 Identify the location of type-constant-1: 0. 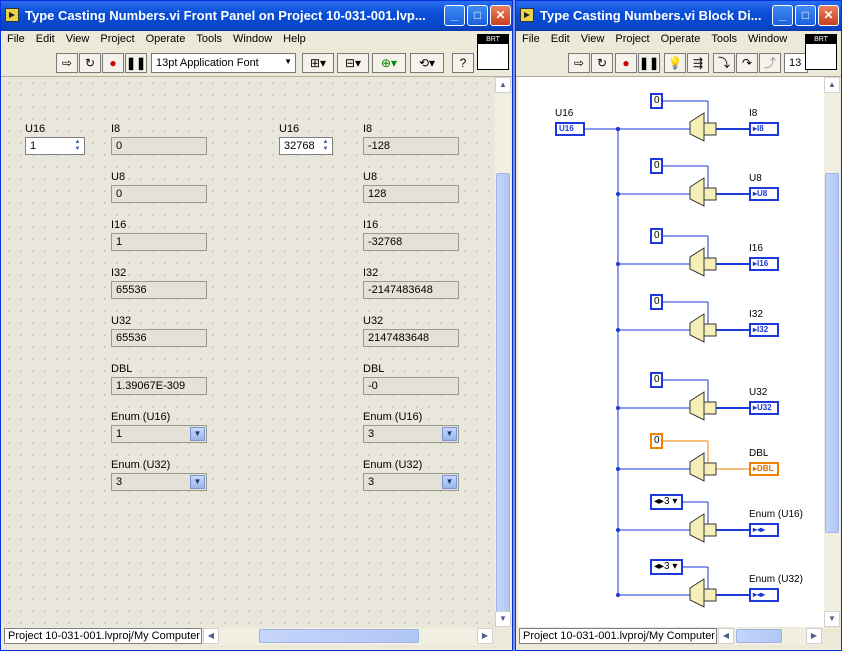
(656, 166).